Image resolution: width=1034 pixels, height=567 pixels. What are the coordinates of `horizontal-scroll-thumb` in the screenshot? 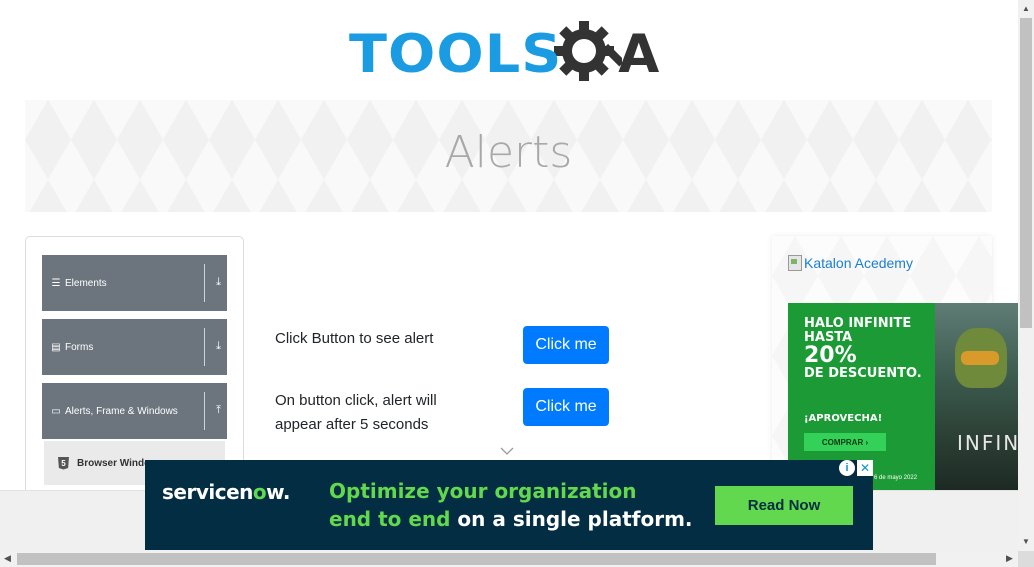 It's located at (476, 559).